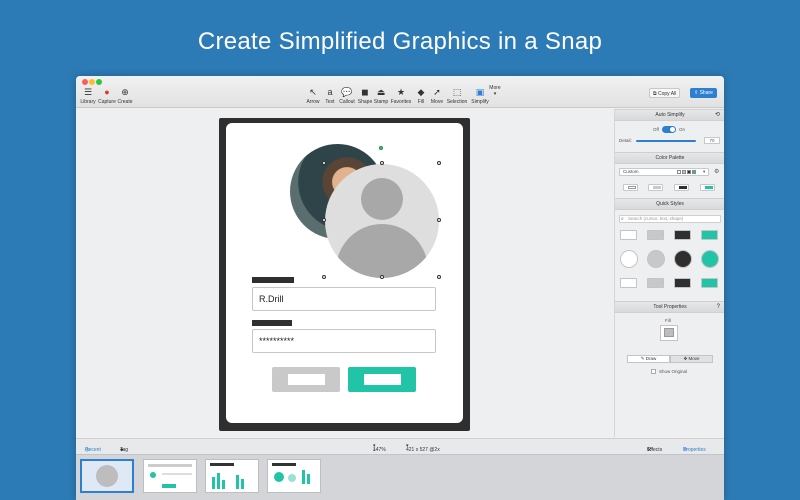 The image size is (800, 500). Describe the element at coordinates (682, 283) in the screenshot. I see `quick-style-dark-rounded` at that location.